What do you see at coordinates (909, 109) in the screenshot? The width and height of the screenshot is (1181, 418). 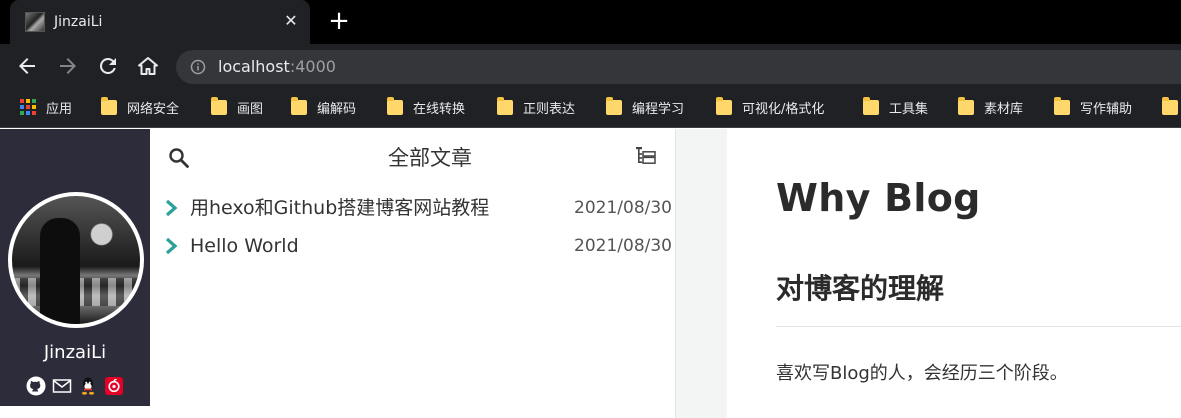 I see `bookmark-label: 工具集` at bounding box center [909, 109].